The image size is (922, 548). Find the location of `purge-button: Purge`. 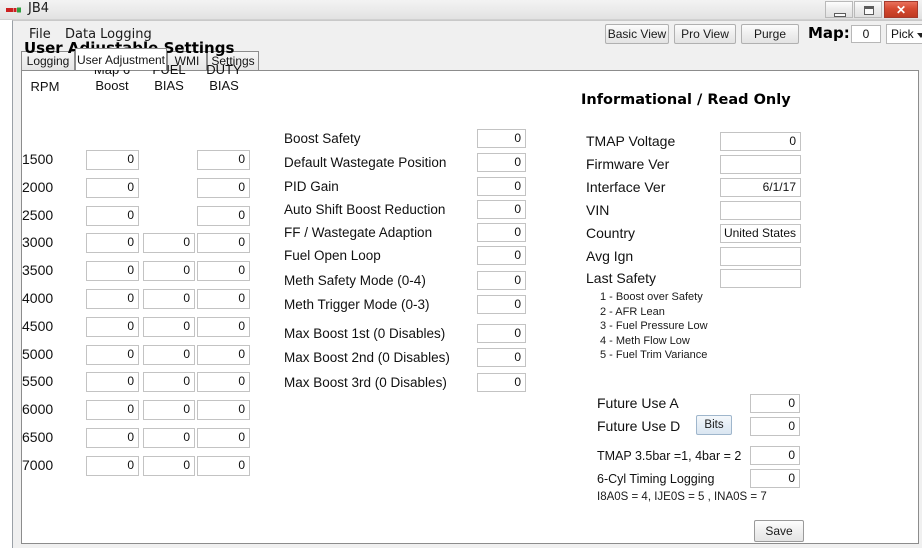

purge-button: Purge is located at coordinates (770, 34).